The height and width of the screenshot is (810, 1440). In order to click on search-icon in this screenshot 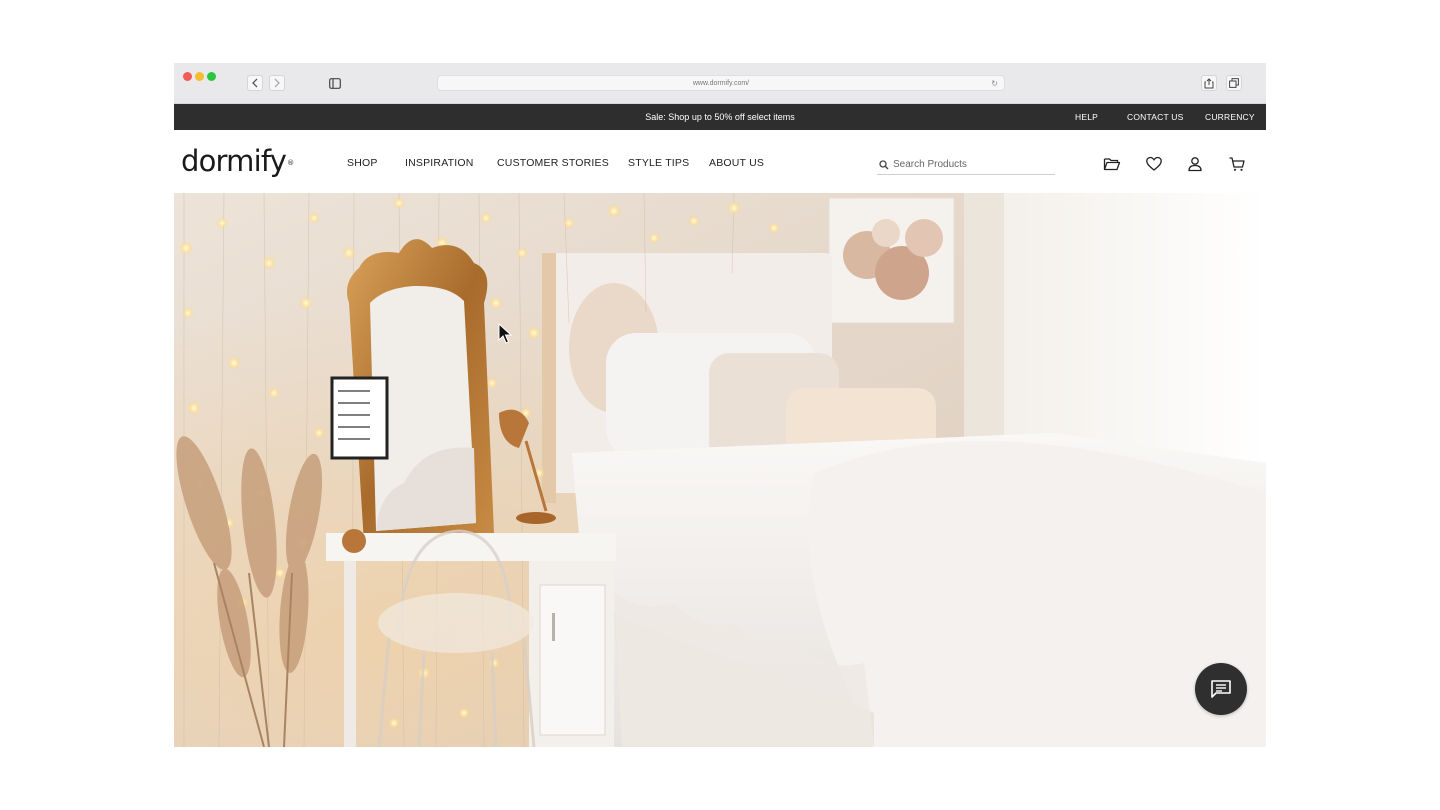, I will do `click(884, 165)`.